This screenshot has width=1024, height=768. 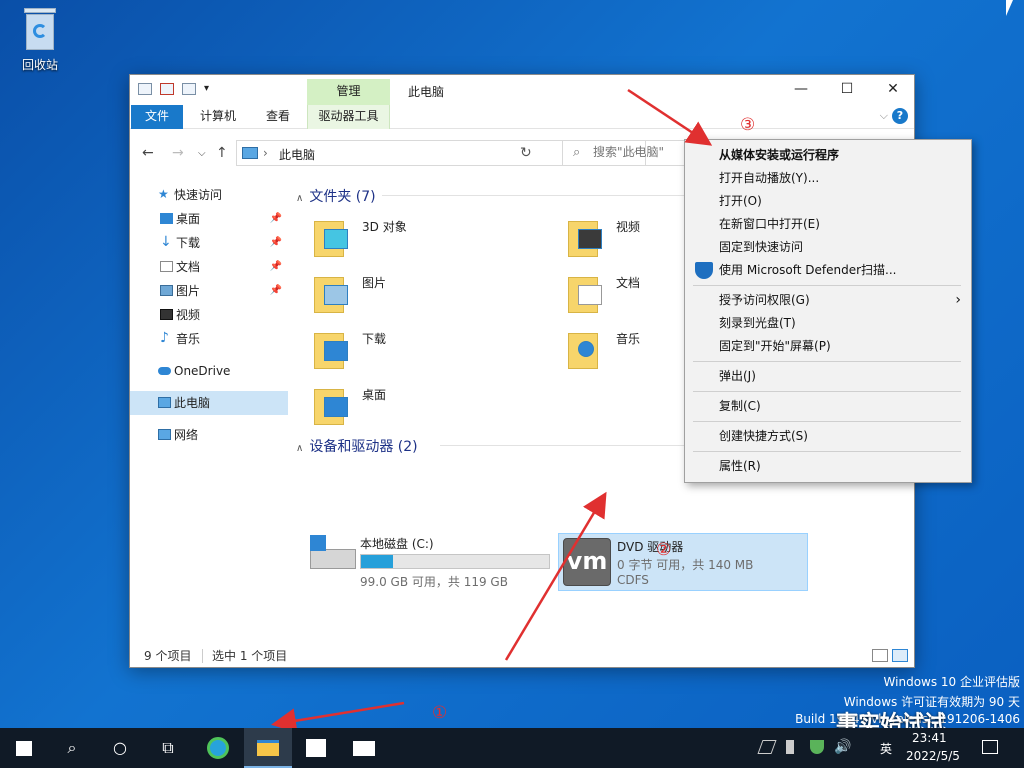 What do you see at coordinates (664, 550) in the screenshot?
I see `annotation-step-2: ②` at bounding box center [664, 550].